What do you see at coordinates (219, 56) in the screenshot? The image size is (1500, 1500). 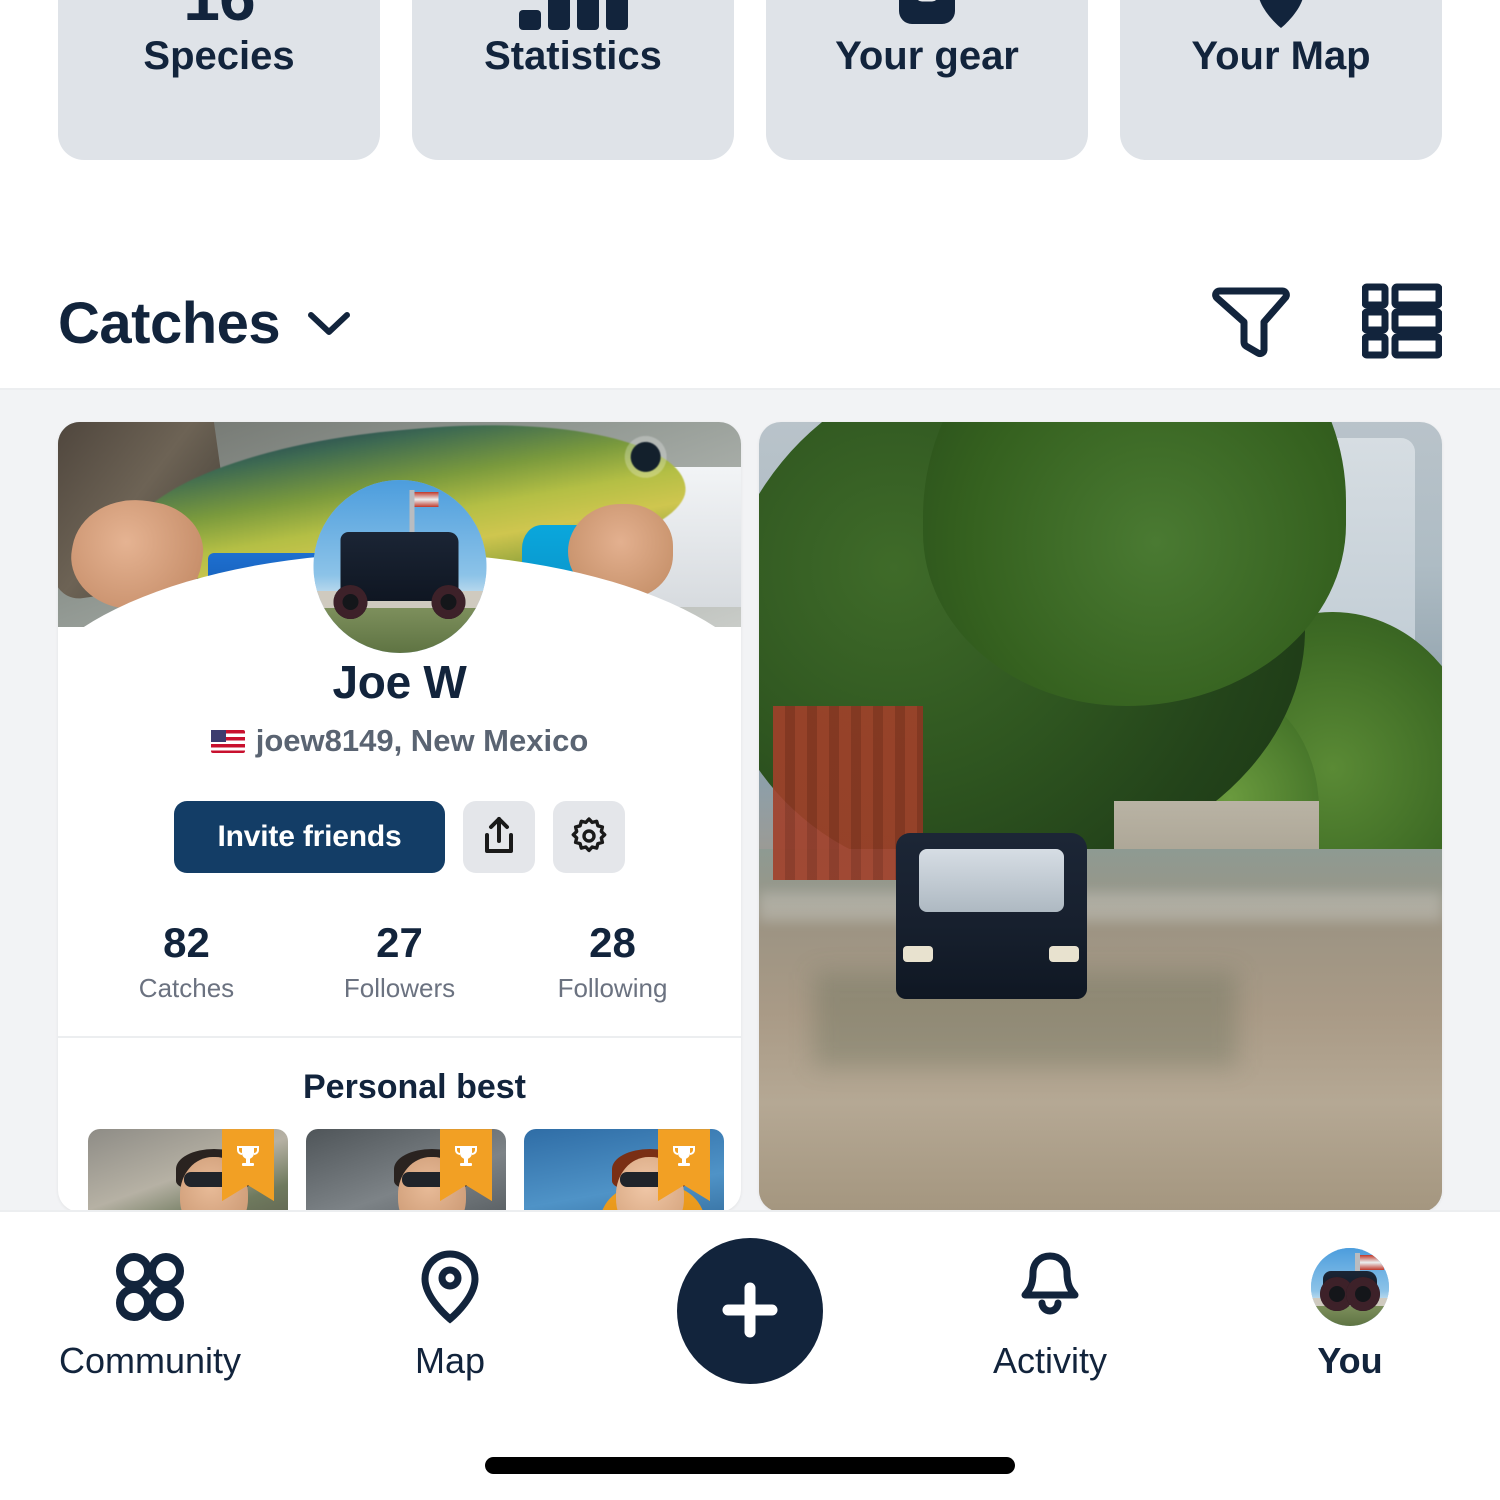 I see `stat-card-label: Species` at bounding box center [219, 56].